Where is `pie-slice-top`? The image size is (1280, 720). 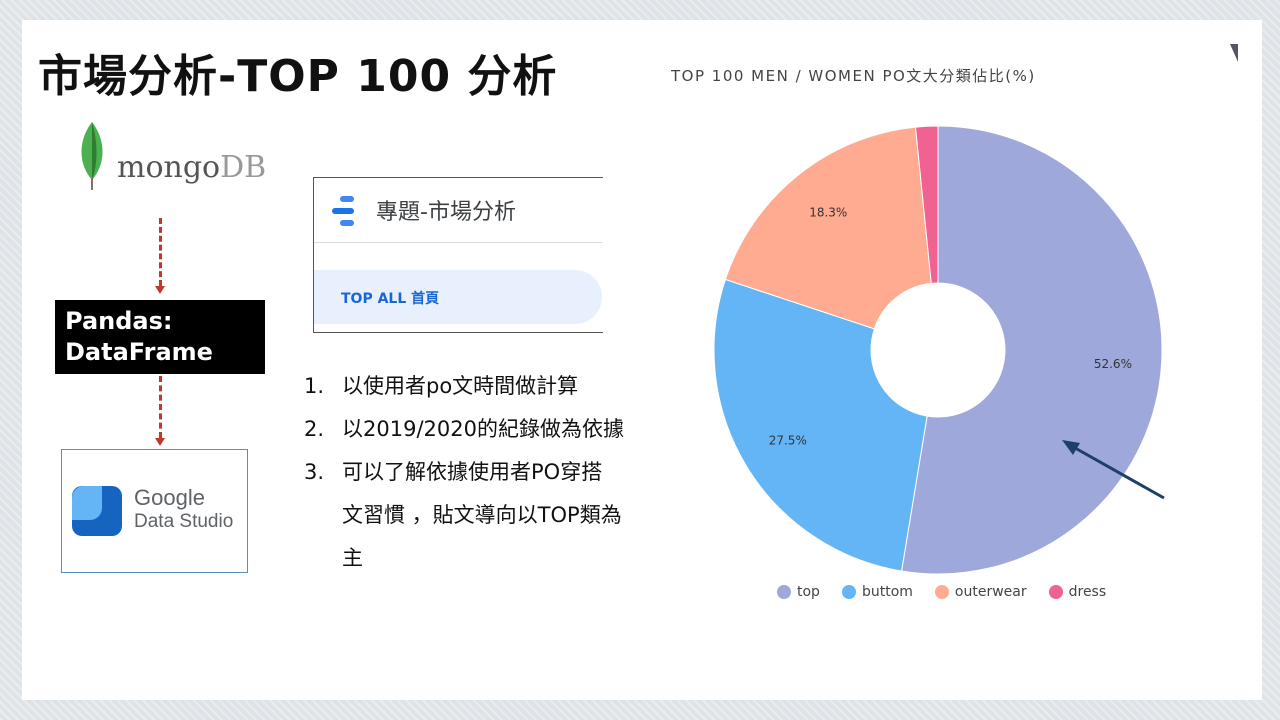
pie-slice-top is located at coordinates (1031, 350).